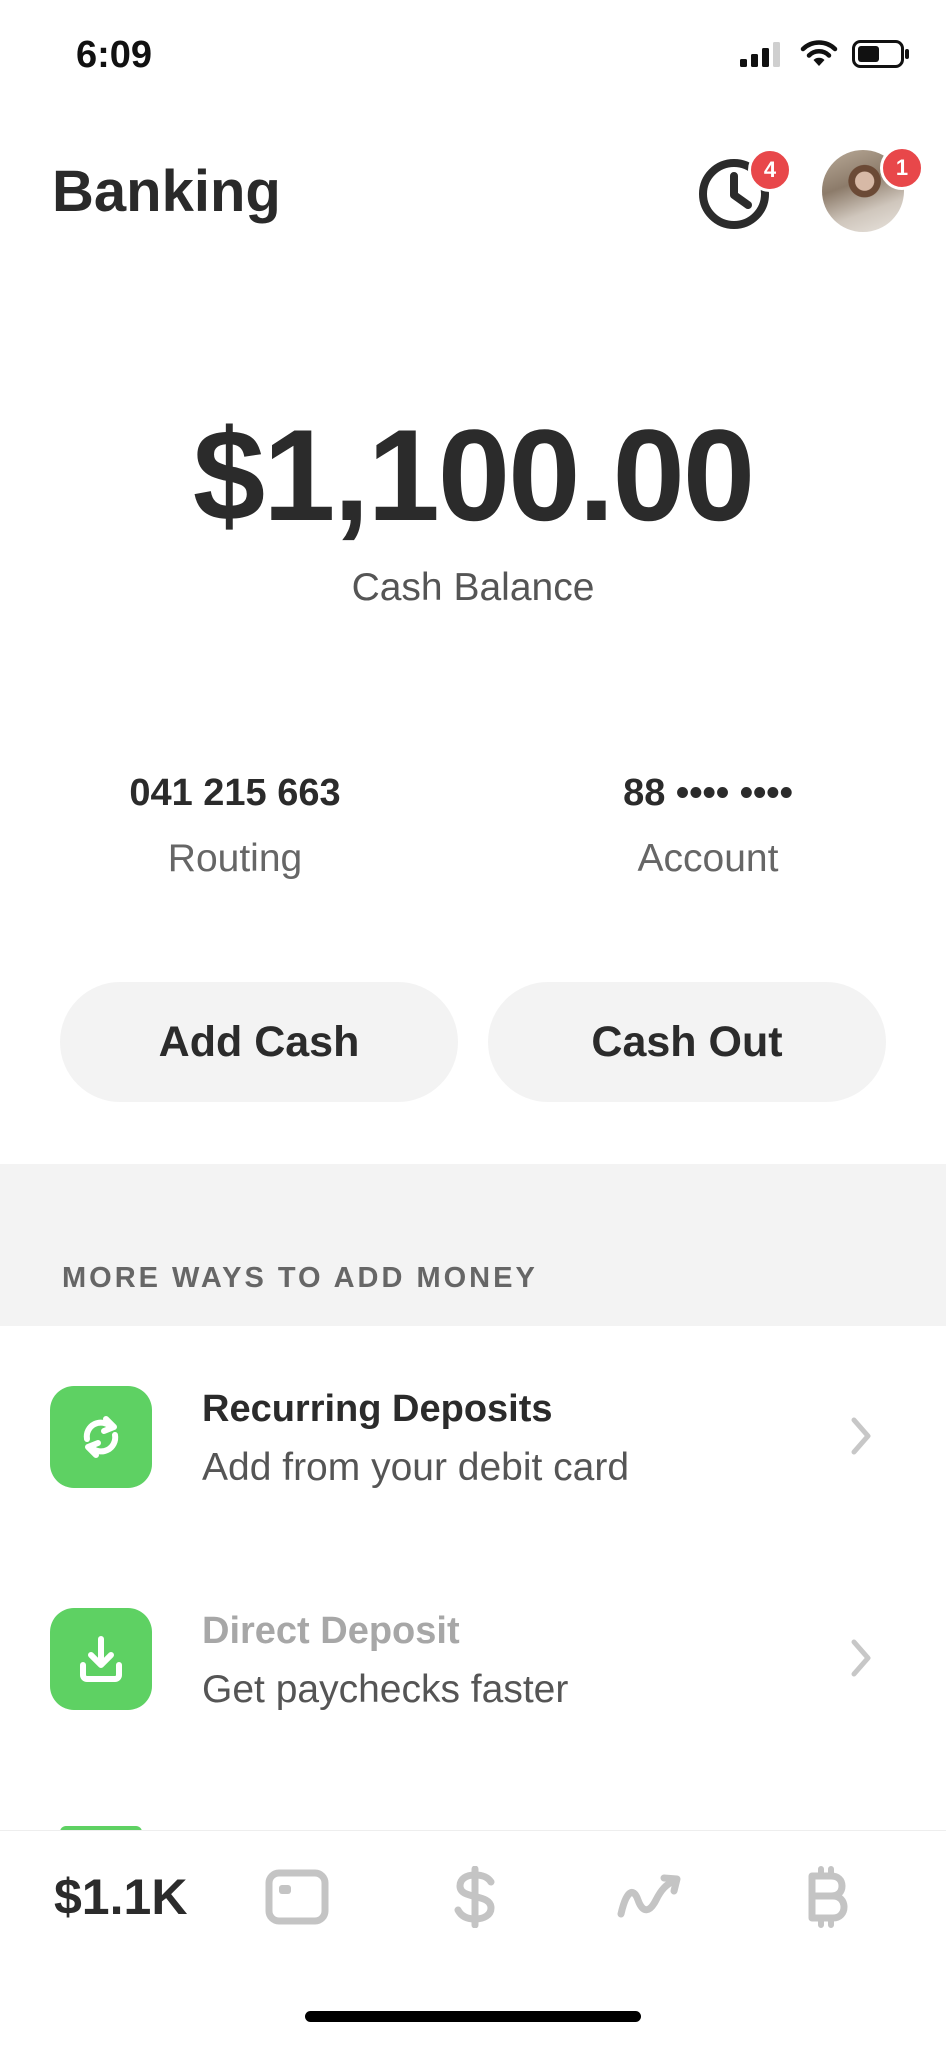 The width and height of the screenshot is (946, 2049). Describe the element at coordinates (235, 858) in the screenshot. I see `routing-label: Routing` at that location.